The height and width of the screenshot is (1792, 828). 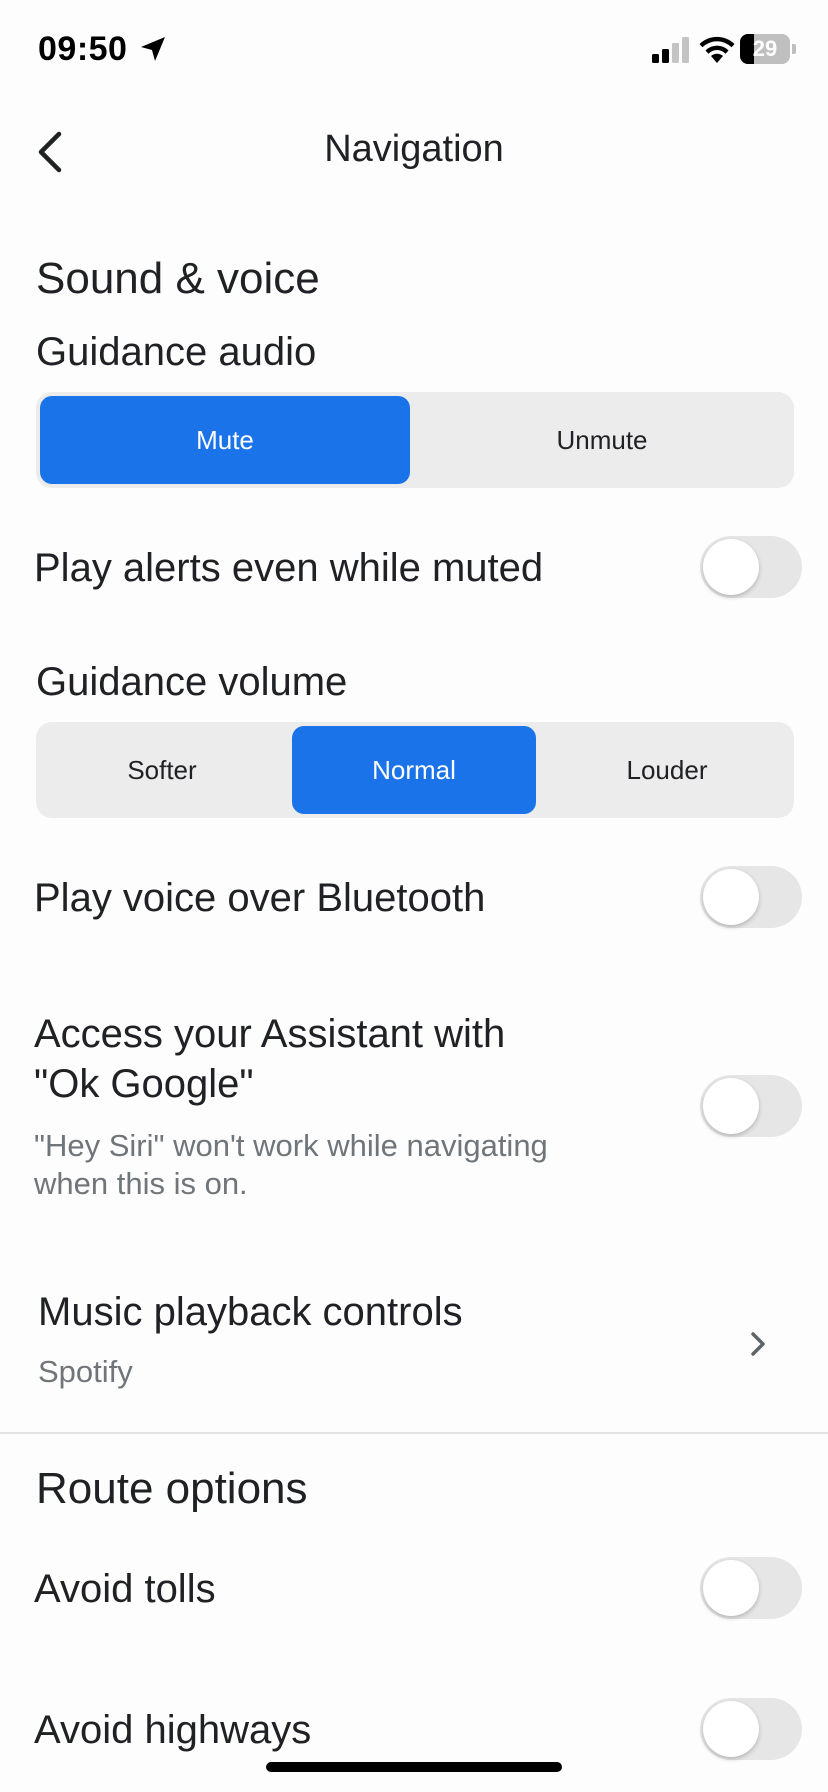 What do you see at coordinates (176, 352) in the screenshot?
I see `guidance-audio-label: Guidance audio` at bounding box center [176, 352].